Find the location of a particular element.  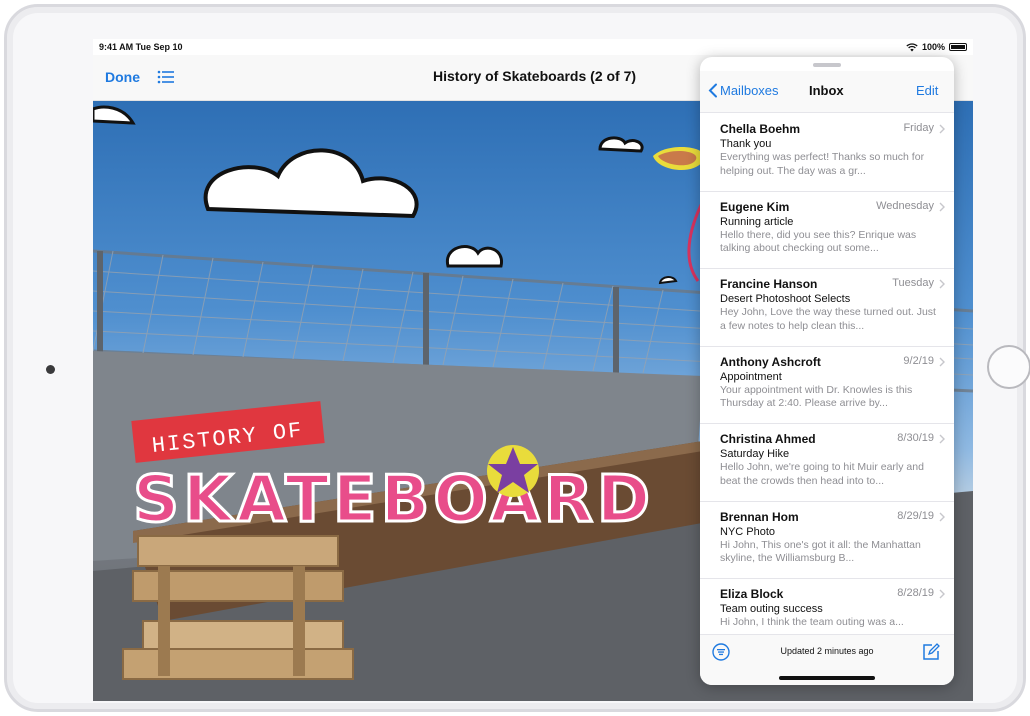

mailboxes-back-label: Mailboxes is located at coordinates (749, 90).